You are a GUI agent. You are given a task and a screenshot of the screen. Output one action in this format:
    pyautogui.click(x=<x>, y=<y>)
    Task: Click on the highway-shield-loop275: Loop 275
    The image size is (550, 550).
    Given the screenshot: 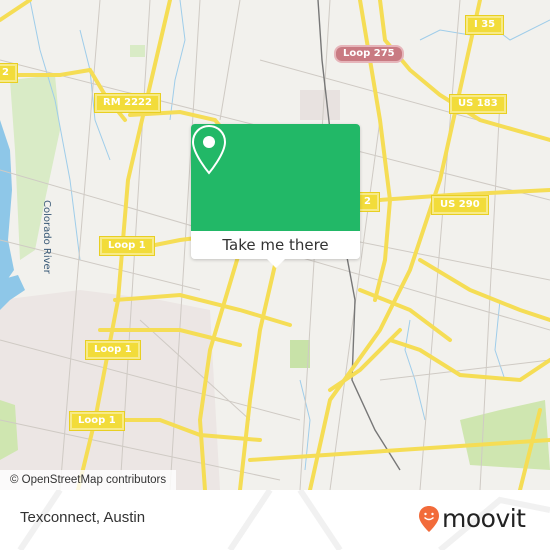 What is the action you would take?
    pyautogui.click(x=369, y=54)
    